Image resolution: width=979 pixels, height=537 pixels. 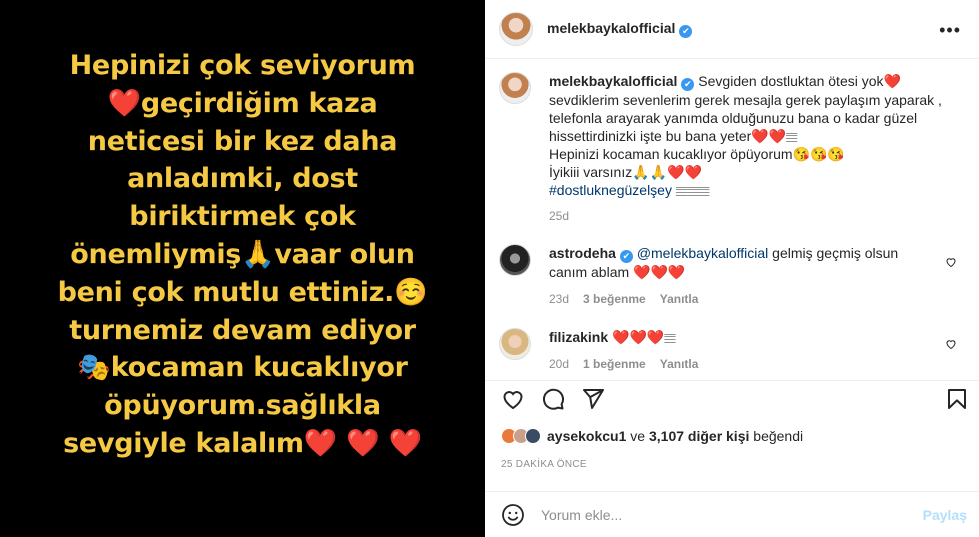 What do you see at coordinates (578, 337) in the screenshot?
I see `comment-username: filizakink` at bounding box center [578, 337].